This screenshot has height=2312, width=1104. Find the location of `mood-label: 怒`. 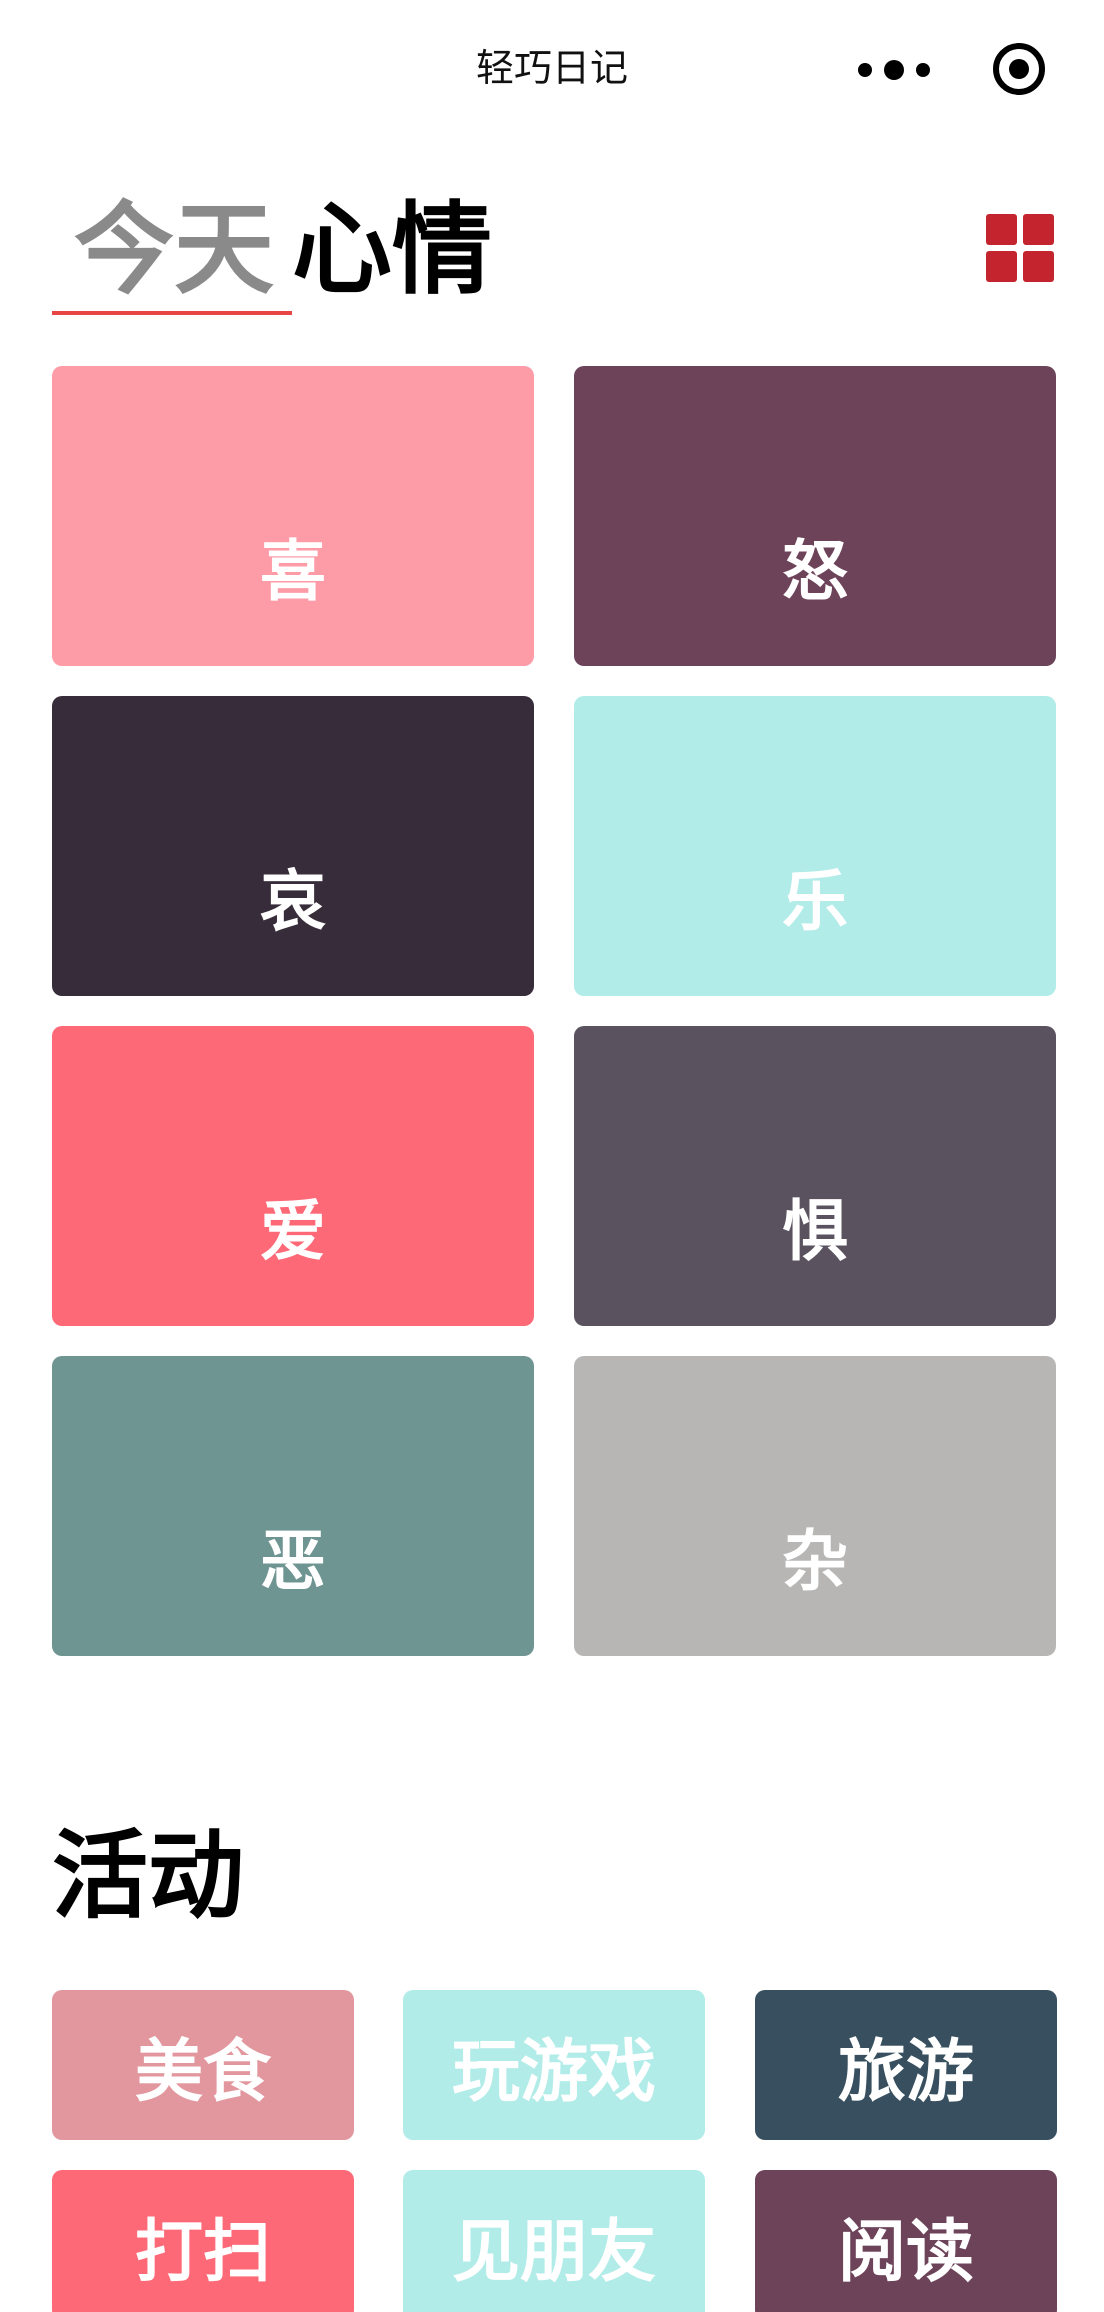

mood-label: 怒 is located at coordinates (815, 571).